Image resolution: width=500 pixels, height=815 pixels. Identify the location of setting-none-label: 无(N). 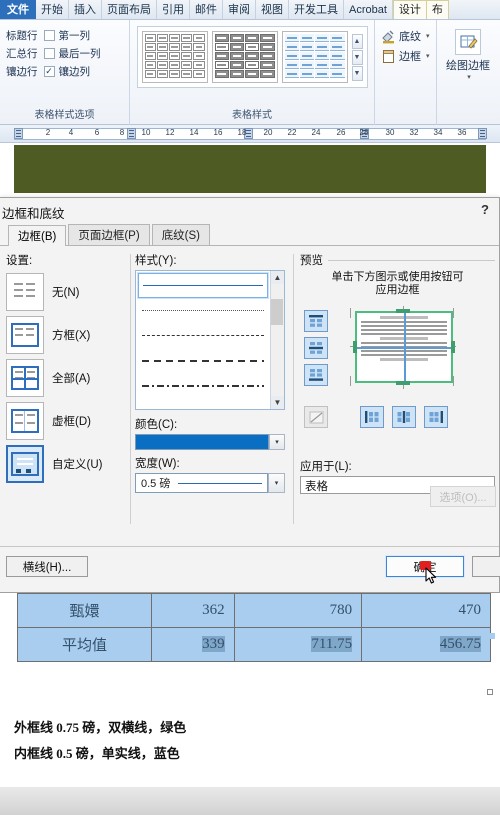
(66, 293).